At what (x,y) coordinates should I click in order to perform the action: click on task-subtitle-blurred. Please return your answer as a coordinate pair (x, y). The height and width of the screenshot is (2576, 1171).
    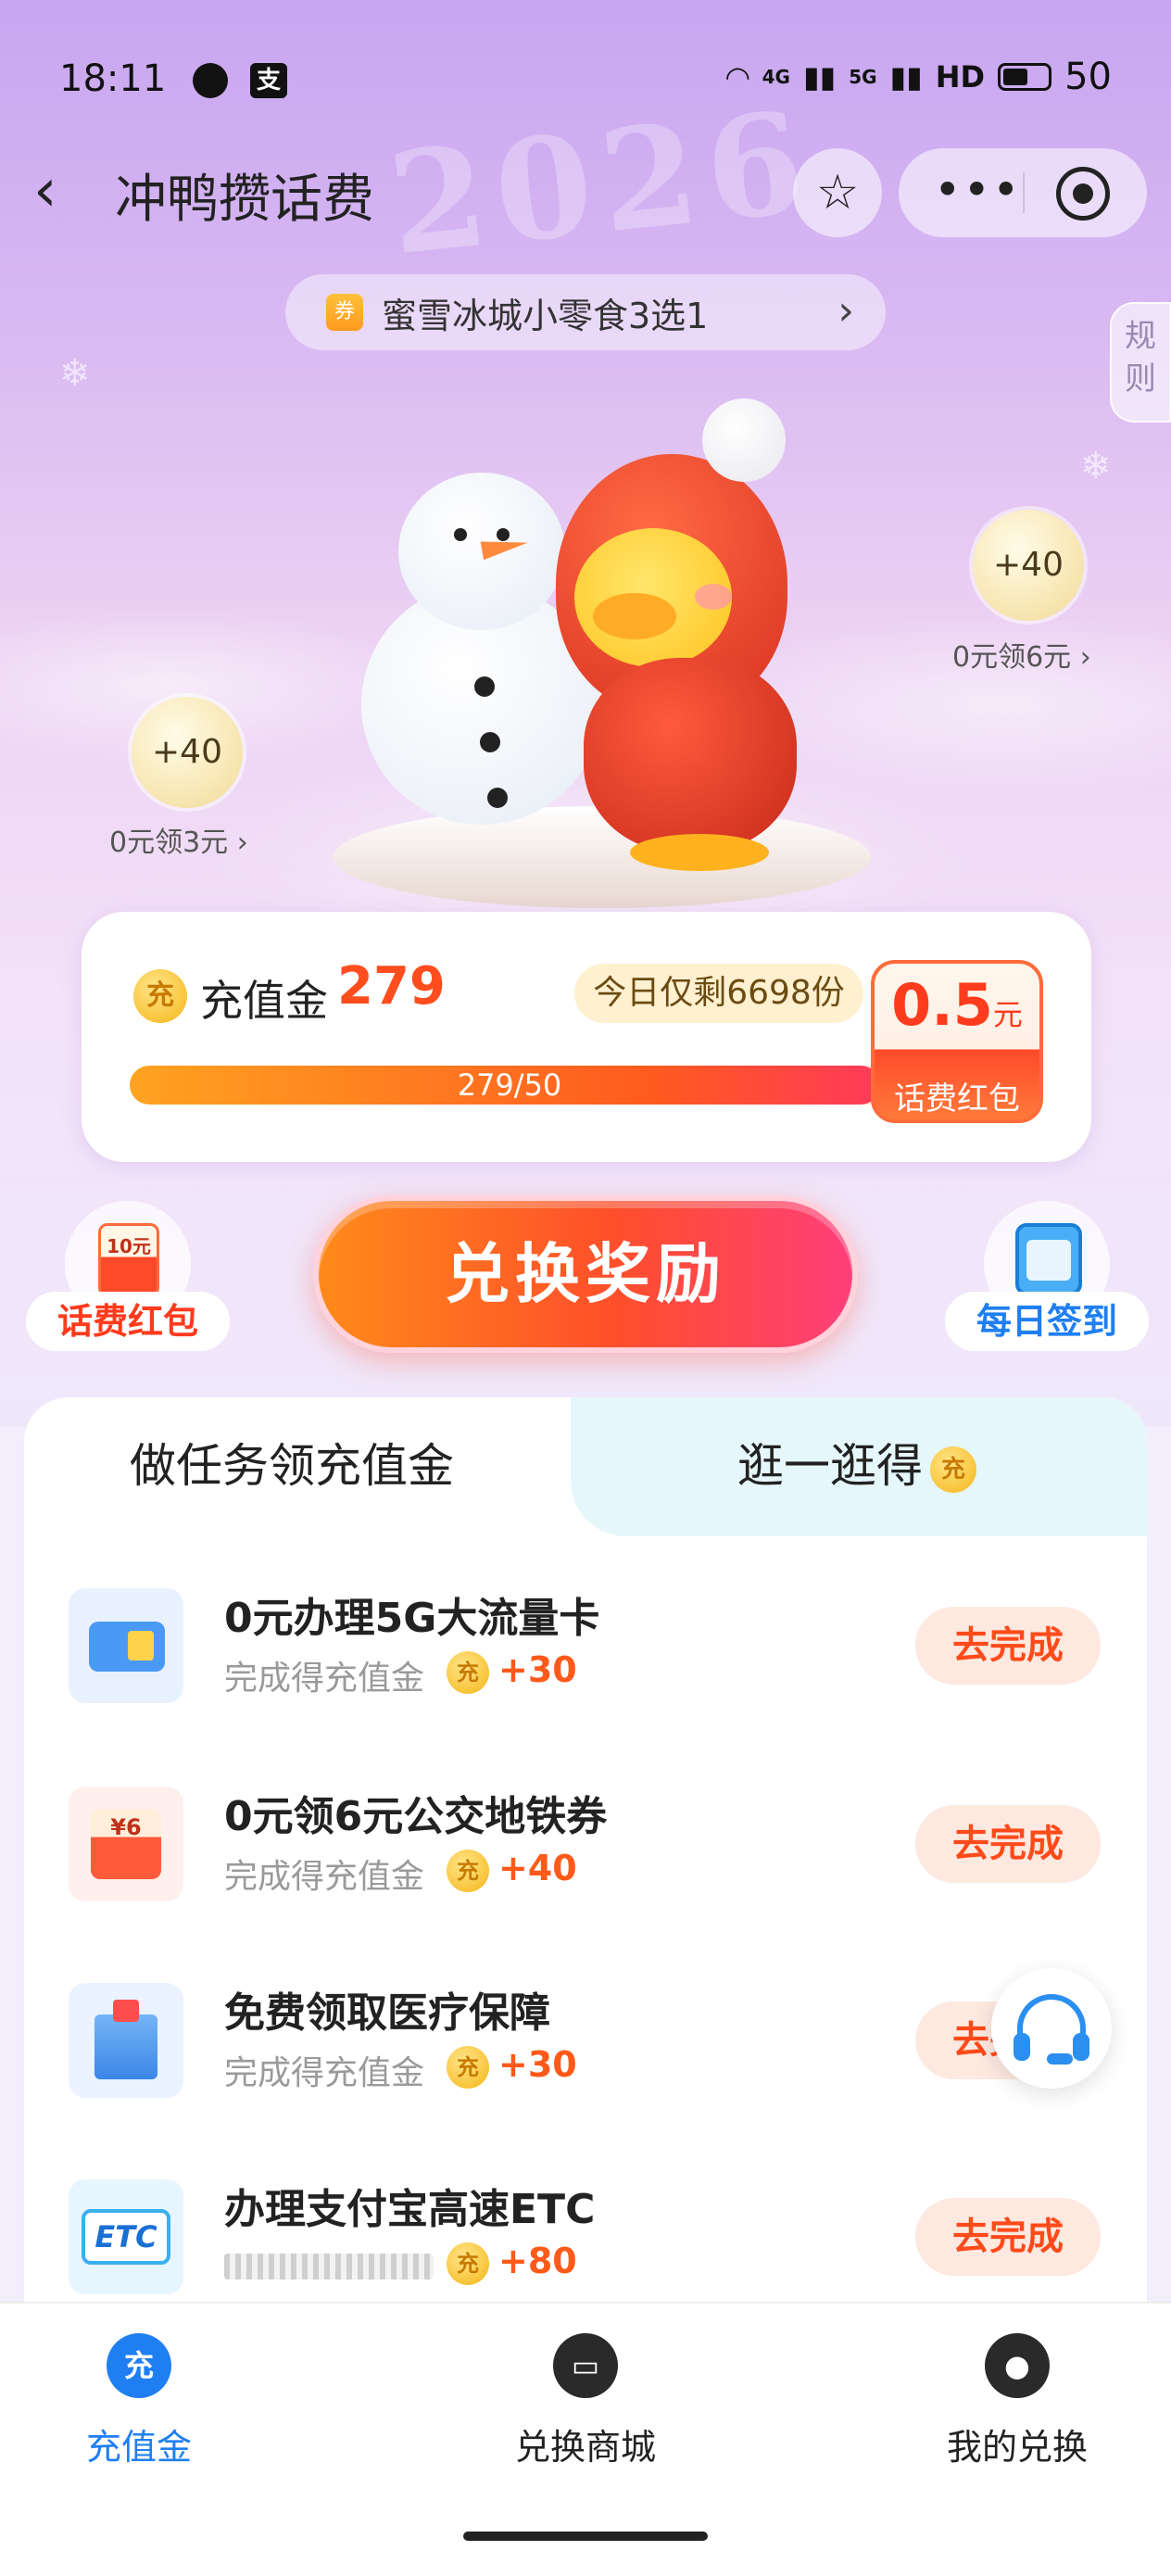
    Looking at the image, I should click on (329, 2266).